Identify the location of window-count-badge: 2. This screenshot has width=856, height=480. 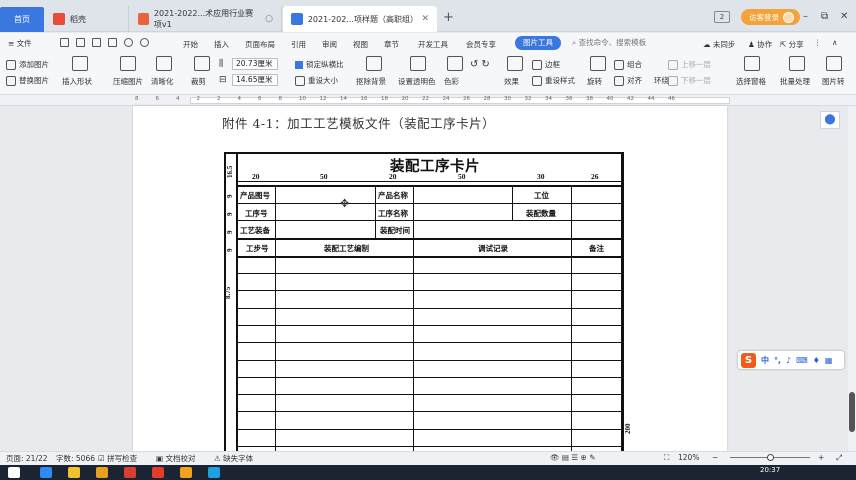
(722, 17).